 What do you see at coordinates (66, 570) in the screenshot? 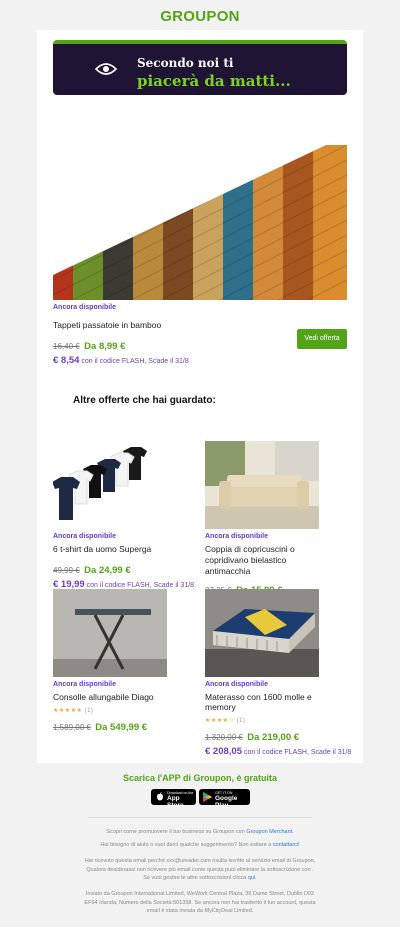
I see `old-price: 49,99 €` at bounding box center [66, 570].